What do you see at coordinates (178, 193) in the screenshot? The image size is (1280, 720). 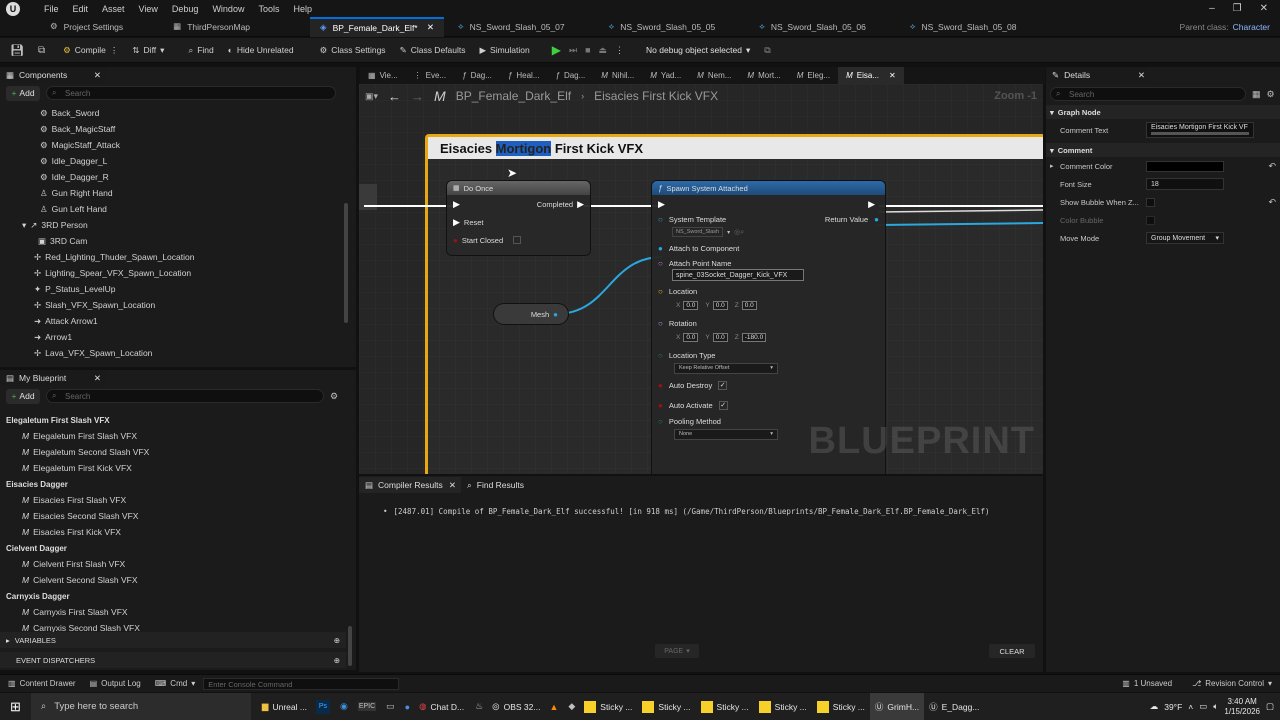 I see `tree-item: ♙ Gun Right Hand` at bounding box center [178, 193].